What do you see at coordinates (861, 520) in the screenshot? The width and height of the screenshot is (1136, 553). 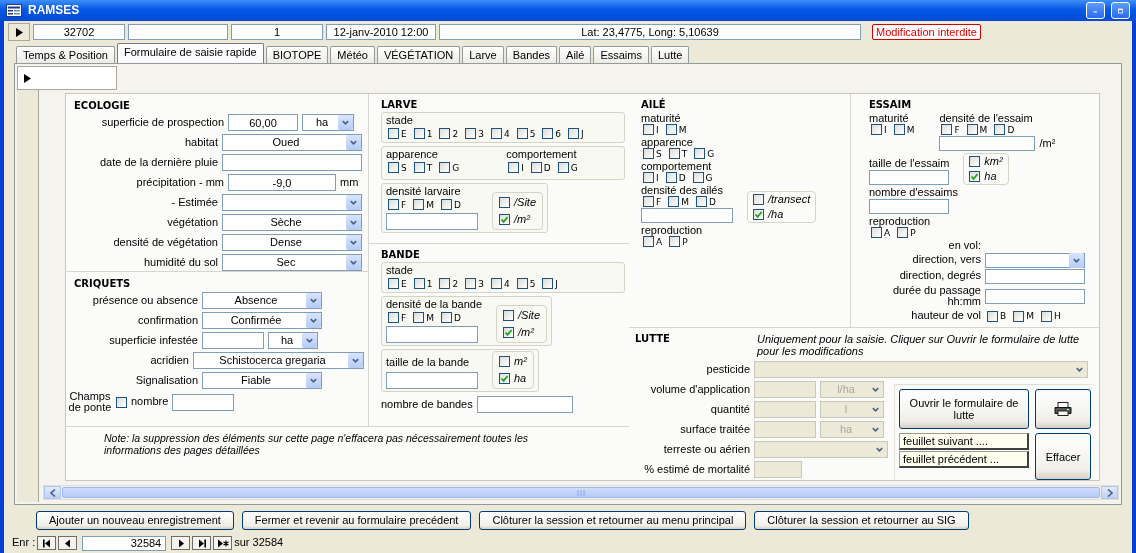 I see `action-button: Clôturer la session et retourner au SIG` at bounding box center [861, 520].